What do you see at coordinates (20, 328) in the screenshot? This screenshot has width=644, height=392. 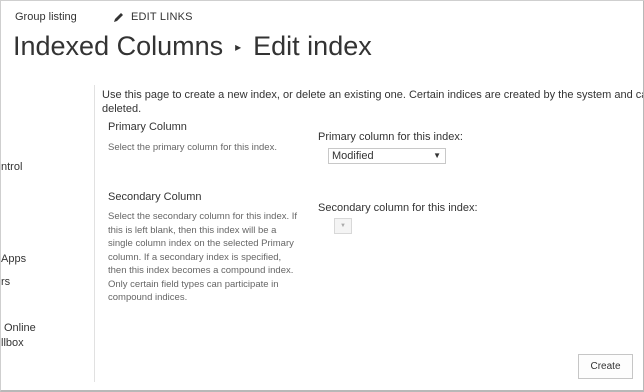 I see `nav-item: Online` at bounding box center [20, 328].